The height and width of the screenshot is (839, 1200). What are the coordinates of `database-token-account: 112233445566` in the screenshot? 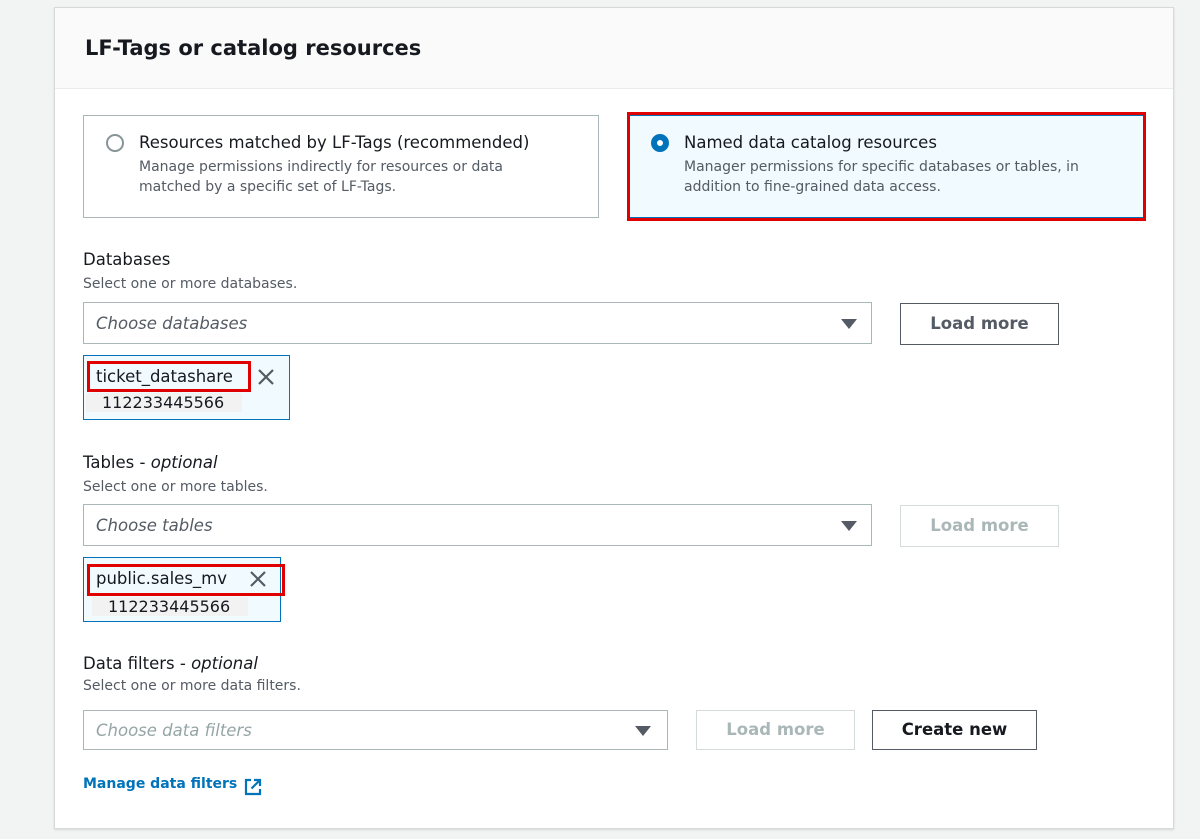 It's located at (164, 402).